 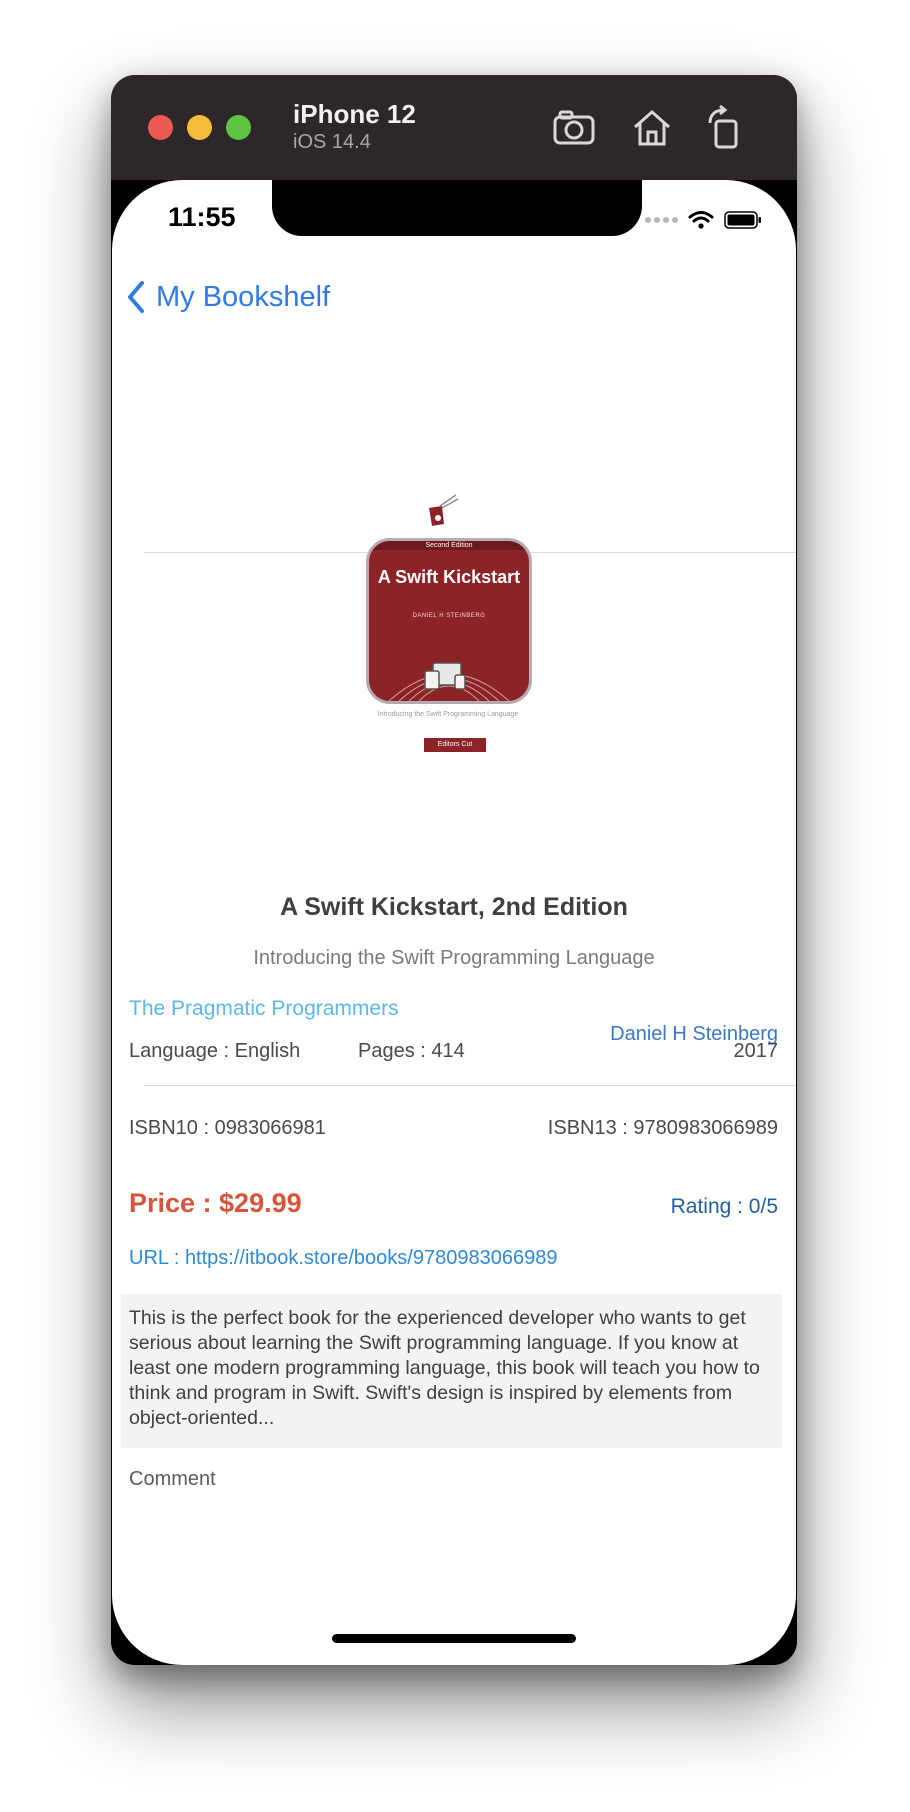 What do you see at coordinates (136, 297) in the screenshot?
I see `chevron-left-icon` at bounding box center [136, 297].